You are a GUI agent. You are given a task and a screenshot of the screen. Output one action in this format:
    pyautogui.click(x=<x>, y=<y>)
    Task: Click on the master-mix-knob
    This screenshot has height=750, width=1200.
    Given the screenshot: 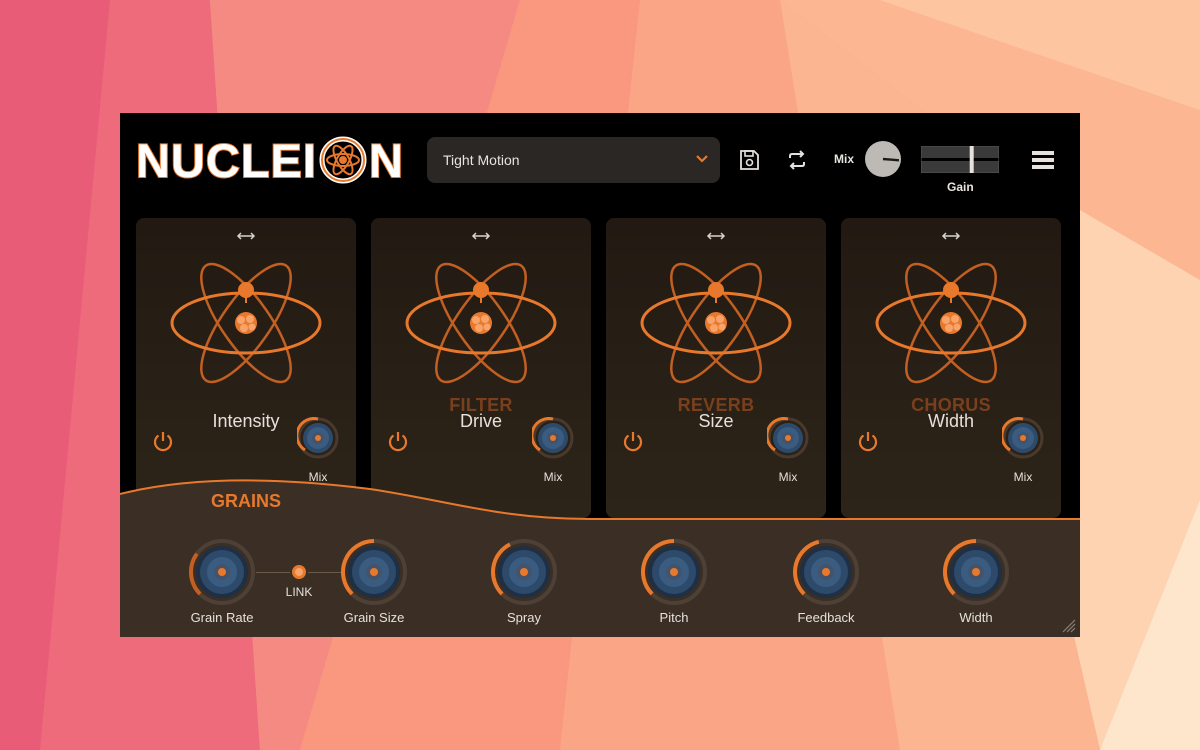 What is the action you would take?
    pyautogui.click(x=883, y=159)
    